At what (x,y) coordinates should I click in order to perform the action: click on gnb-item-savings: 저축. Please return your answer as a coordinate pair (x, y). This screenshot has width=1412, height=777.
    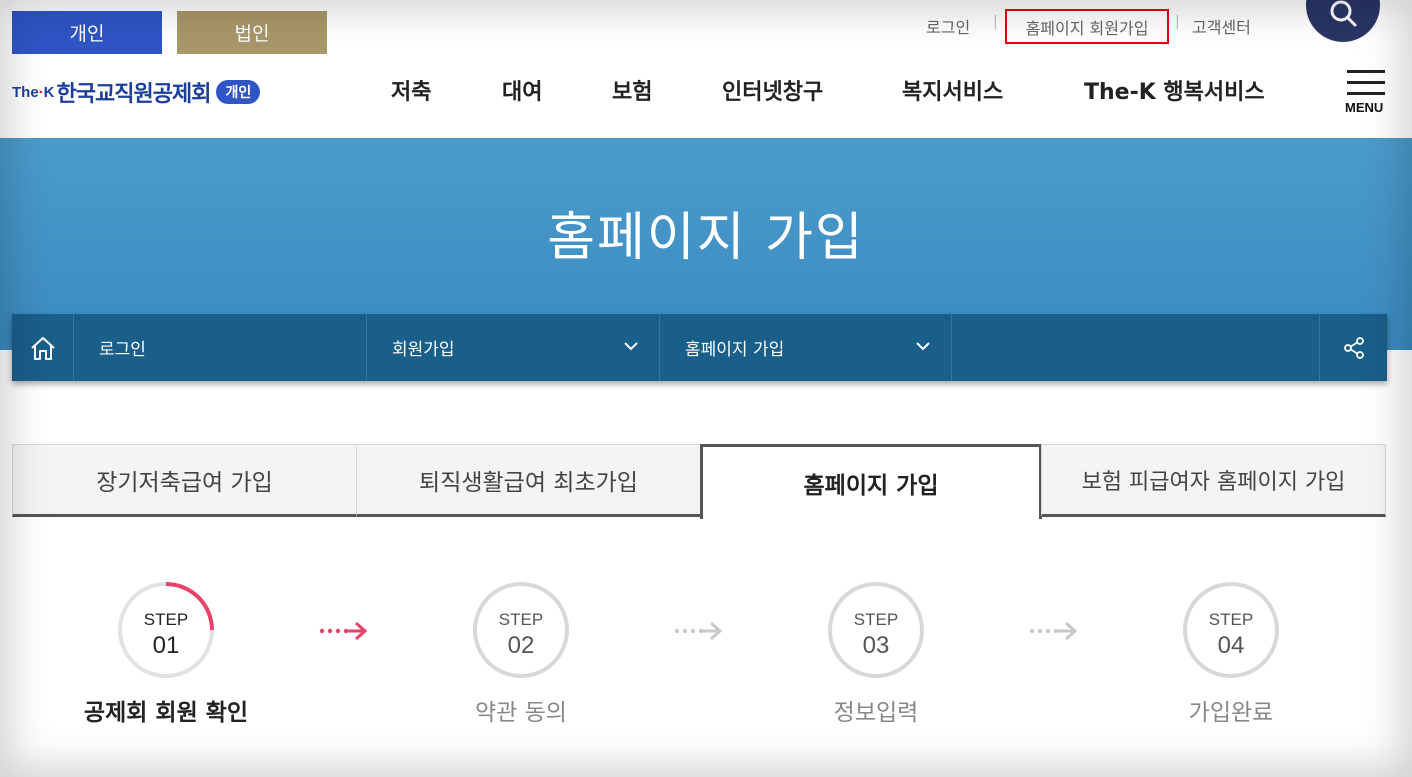
    Looking at the image, I should click on (411, 90).